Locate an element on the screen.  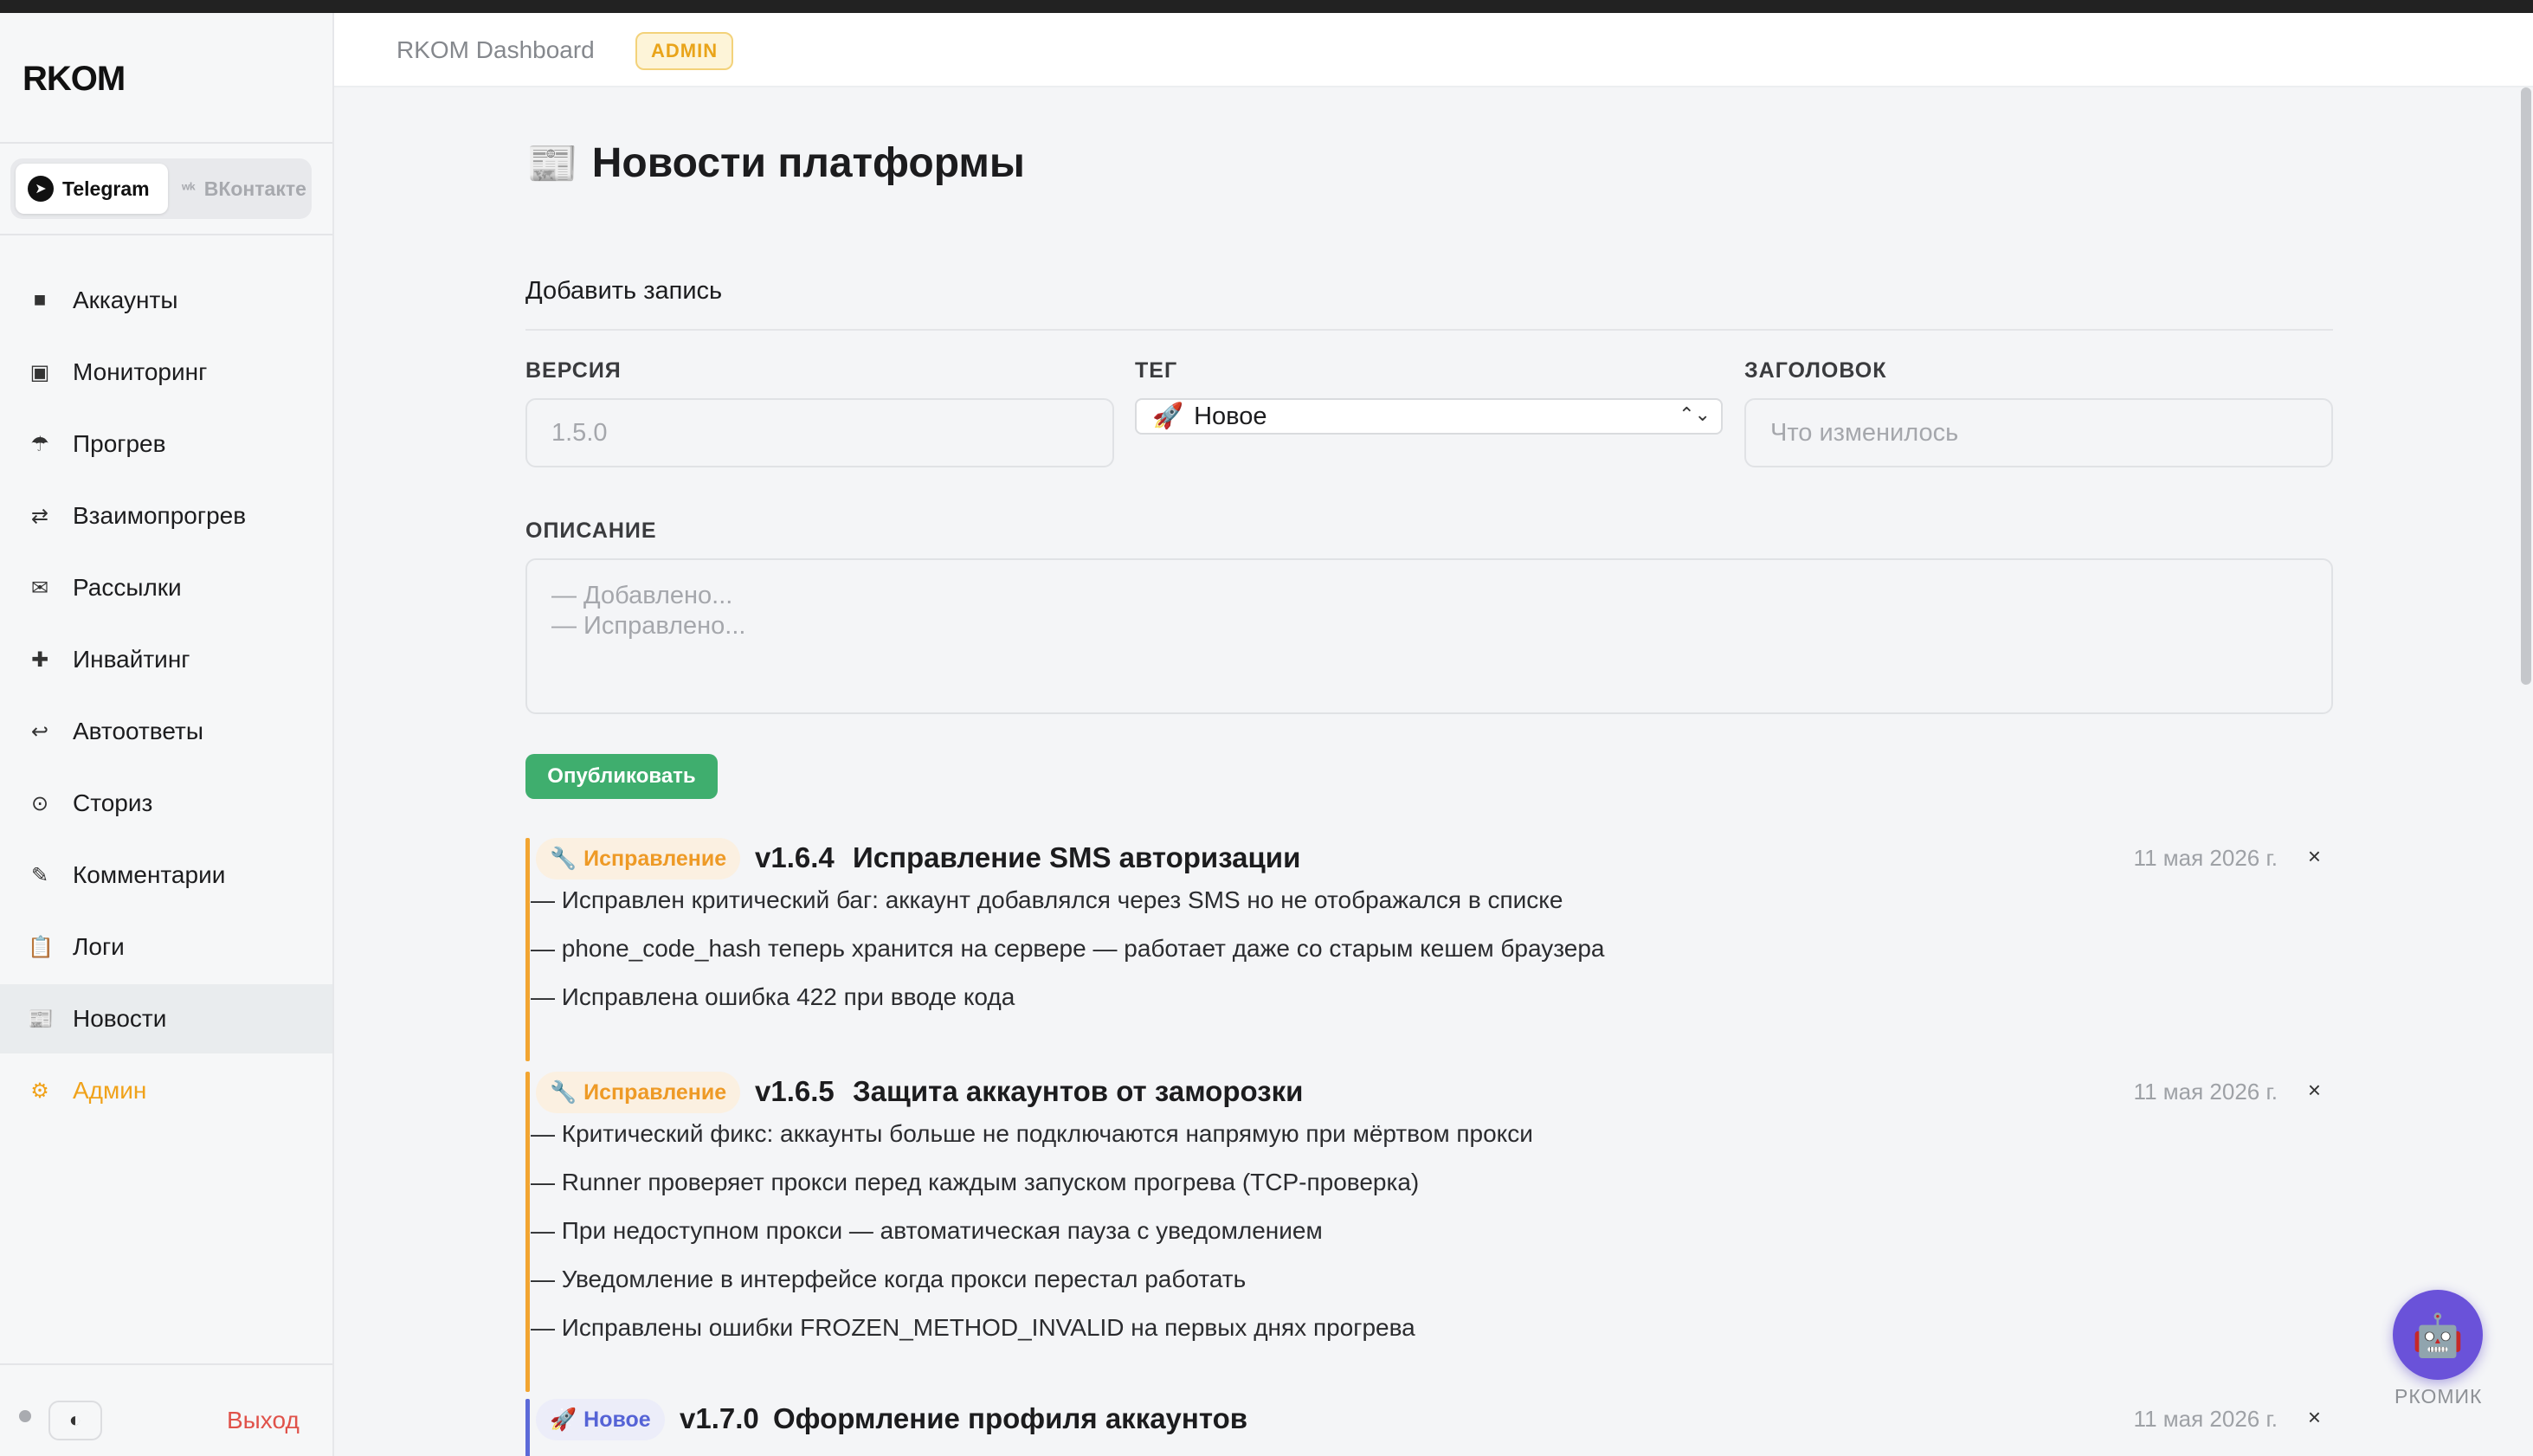
sidebar-item-label: Прогрев is located at coordinates (119, 443).